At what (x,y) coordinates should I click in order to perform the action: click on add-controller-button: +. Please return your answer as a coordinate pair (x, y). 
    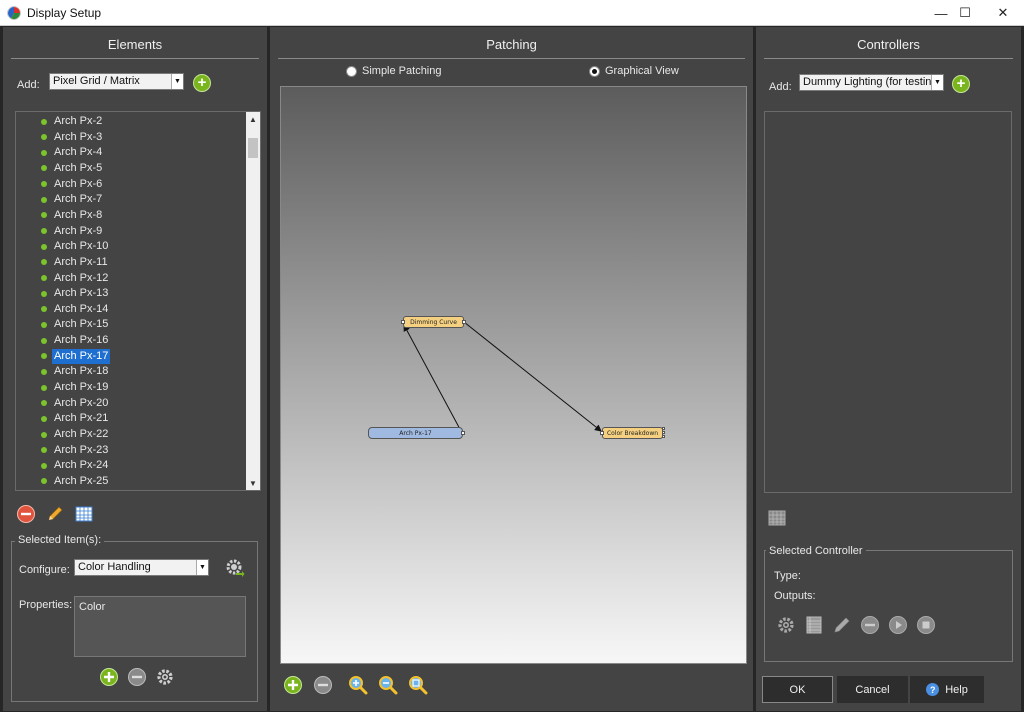
    Looking at the image, I should click on (961, 84).